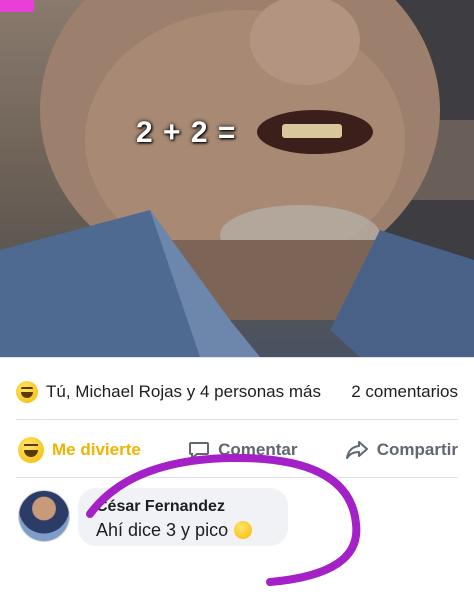  I want to click on comment-label: Comentar, so click(258, 449).